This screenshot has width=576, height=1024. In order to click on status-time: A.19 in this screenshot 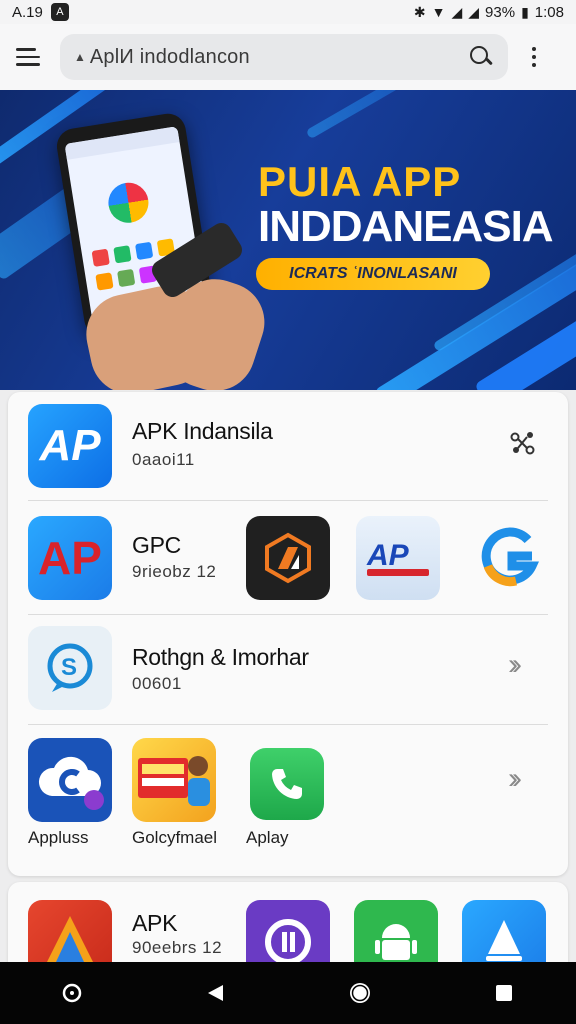, I will do `click(27, 12)`.